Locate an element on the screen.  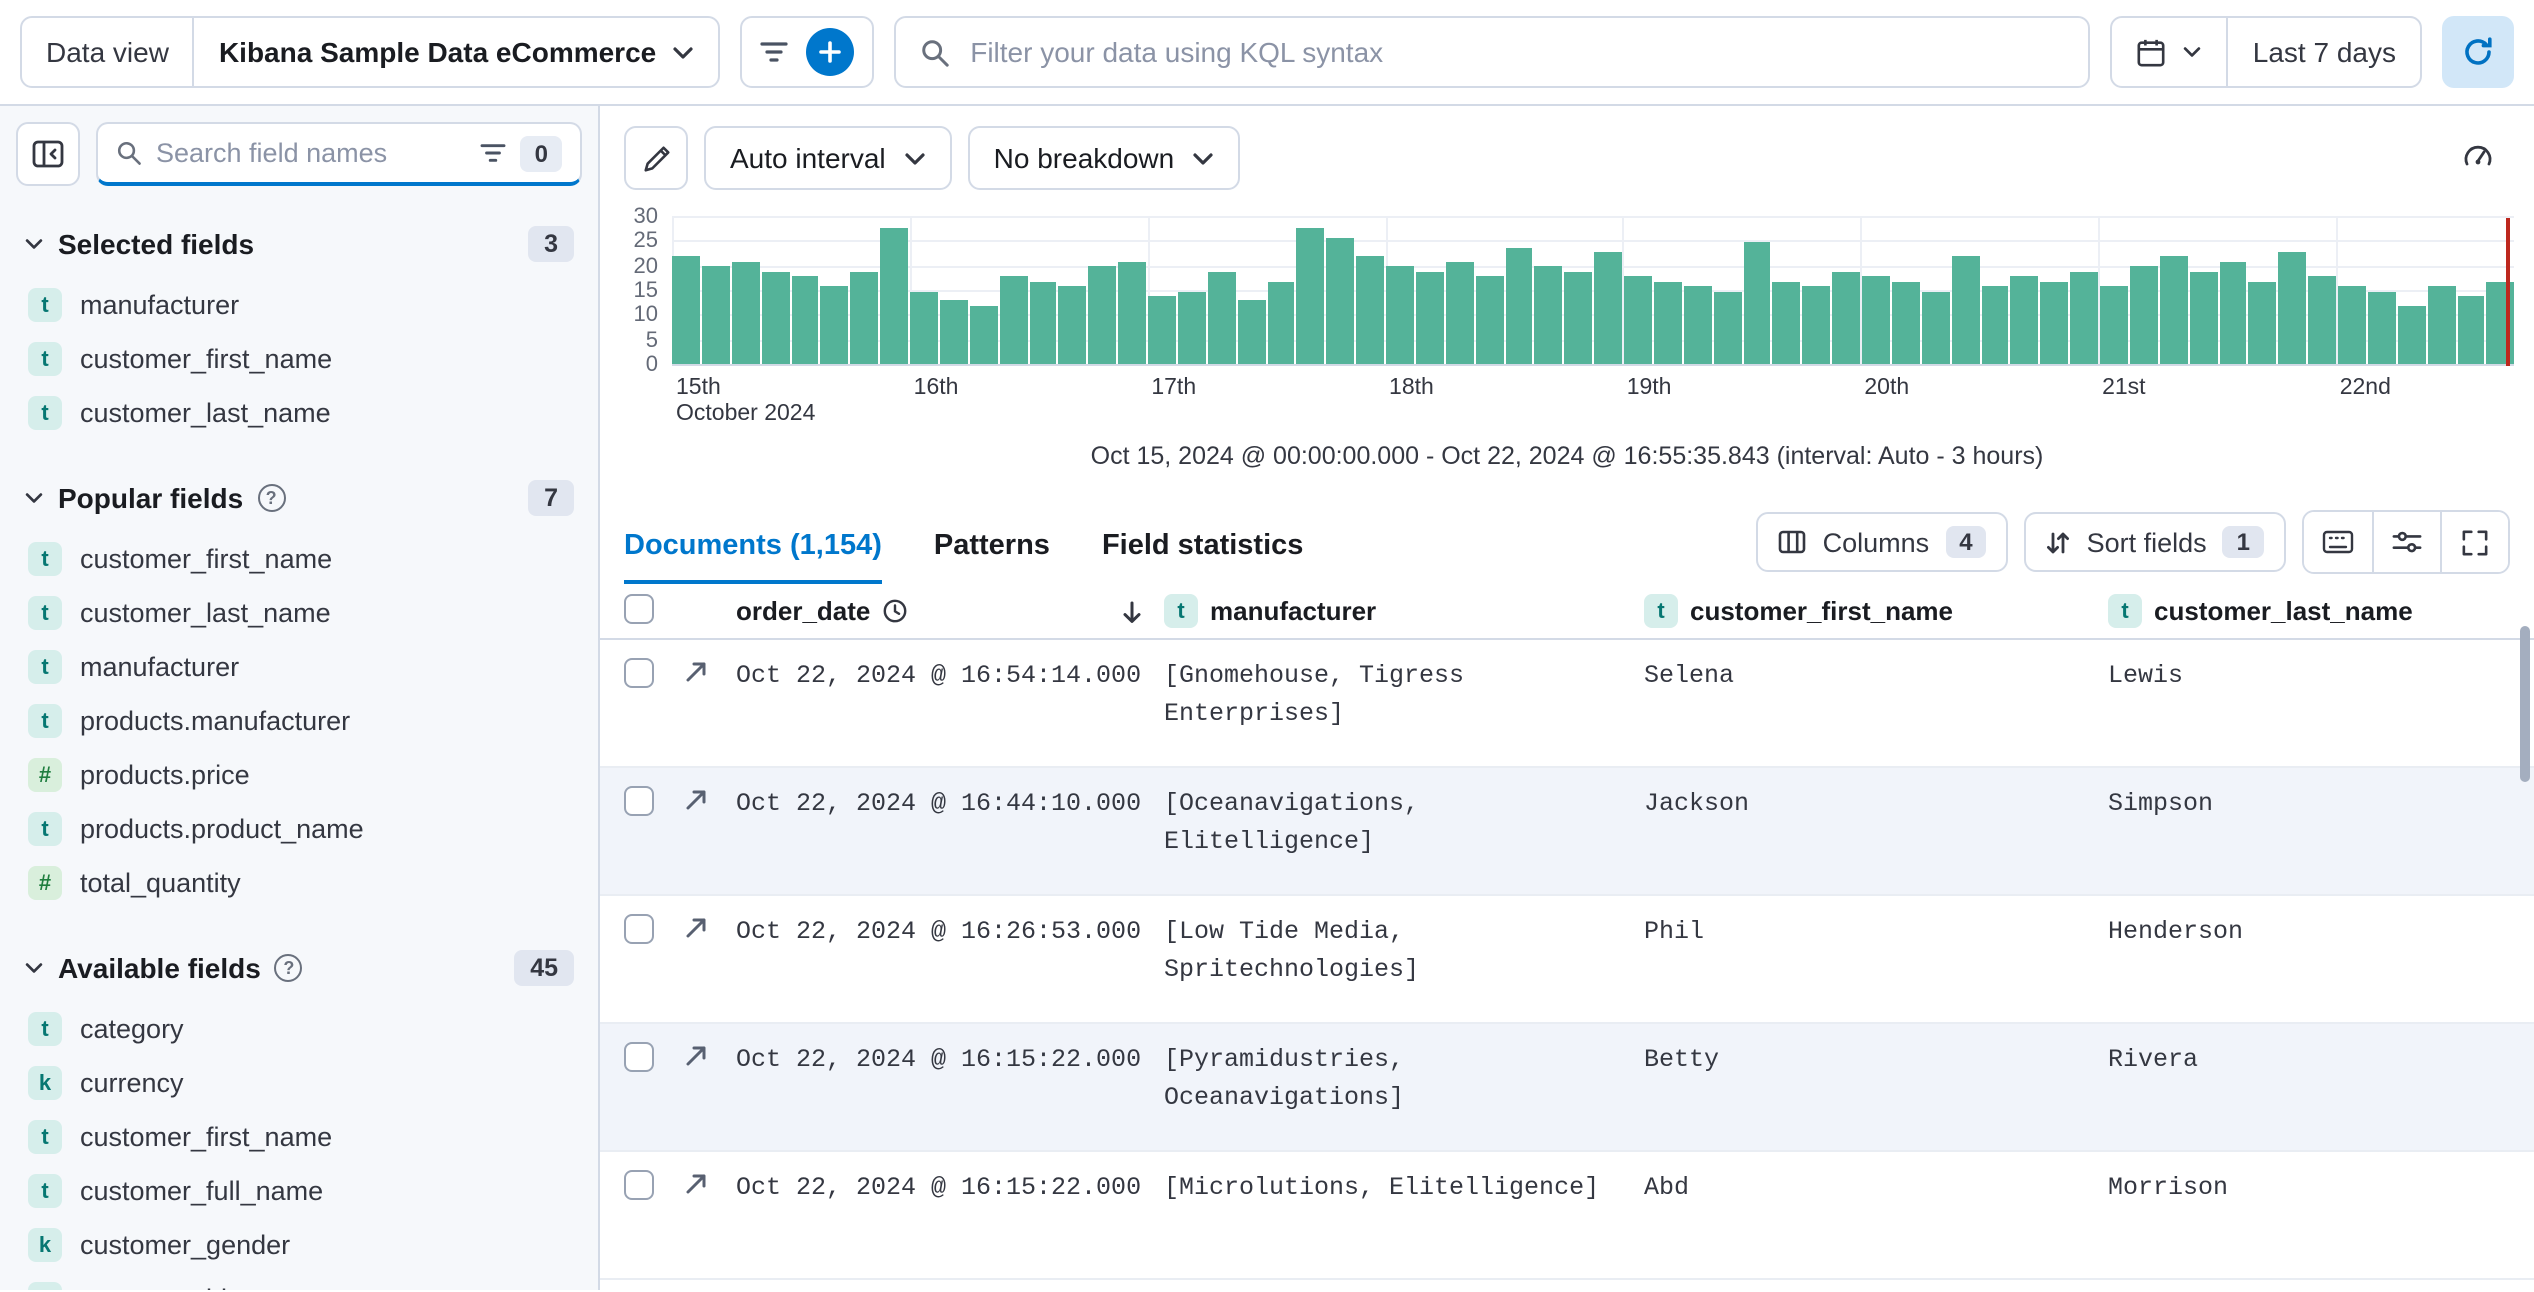
refresh-button is located at coordinates (2478, 52).